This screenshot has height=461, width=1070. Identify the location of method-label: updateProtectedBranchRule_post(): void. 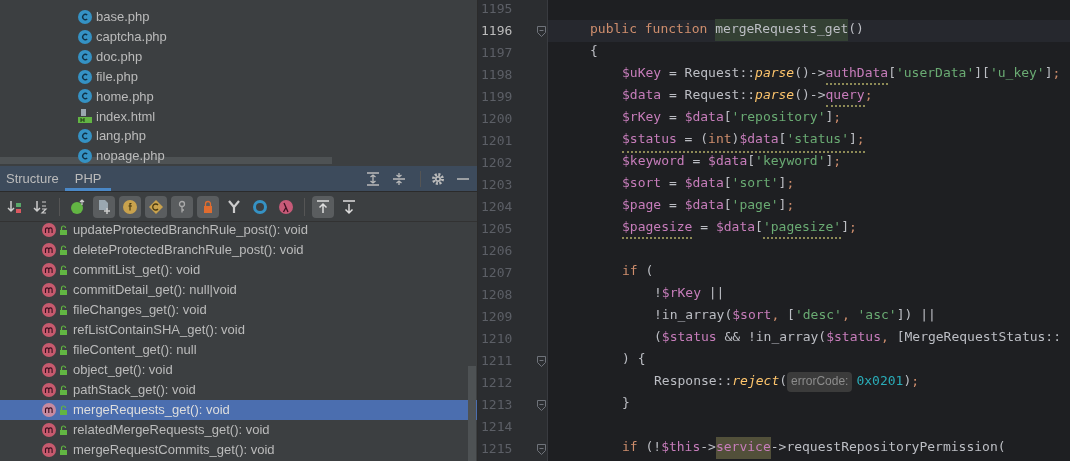
(190, 231).